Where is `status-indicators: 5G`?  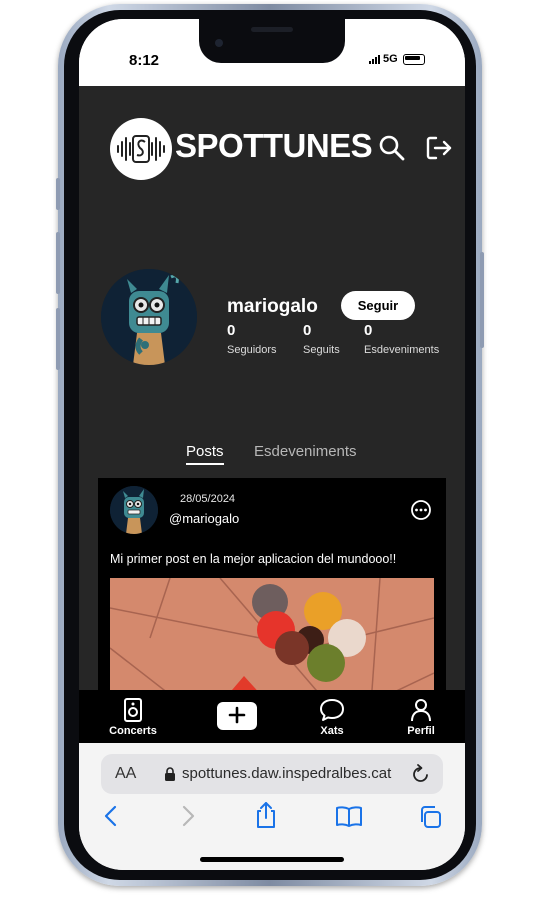
status-indicators: 5G is located at coordinates (397, 59).